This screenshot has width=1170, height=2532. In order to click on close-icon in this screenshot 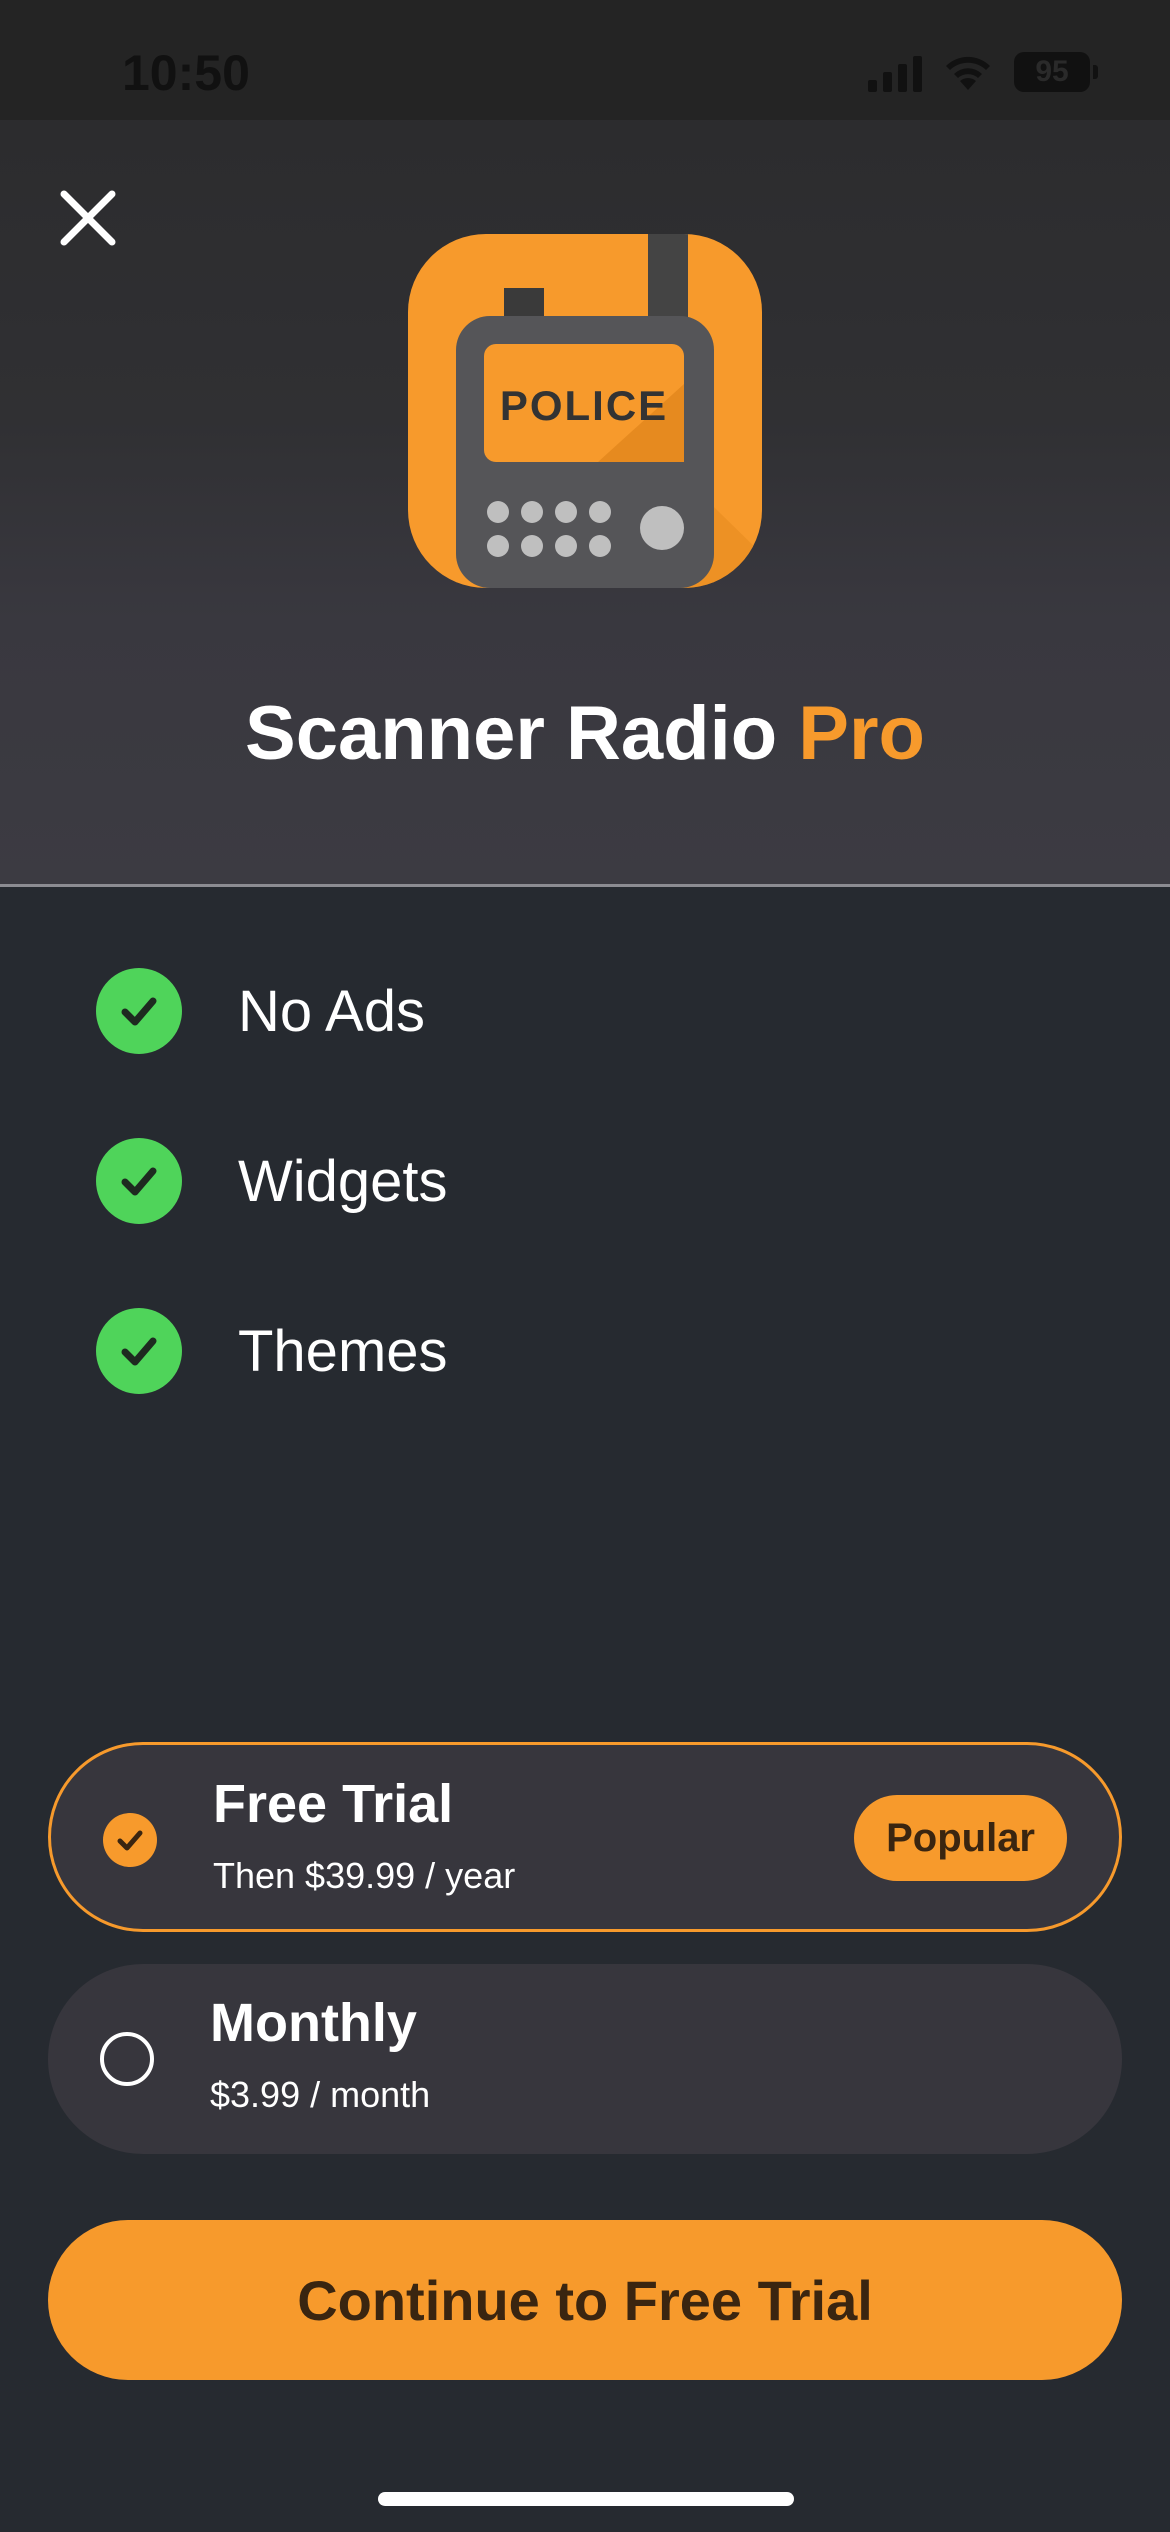, I will do `click(88, 218)`.